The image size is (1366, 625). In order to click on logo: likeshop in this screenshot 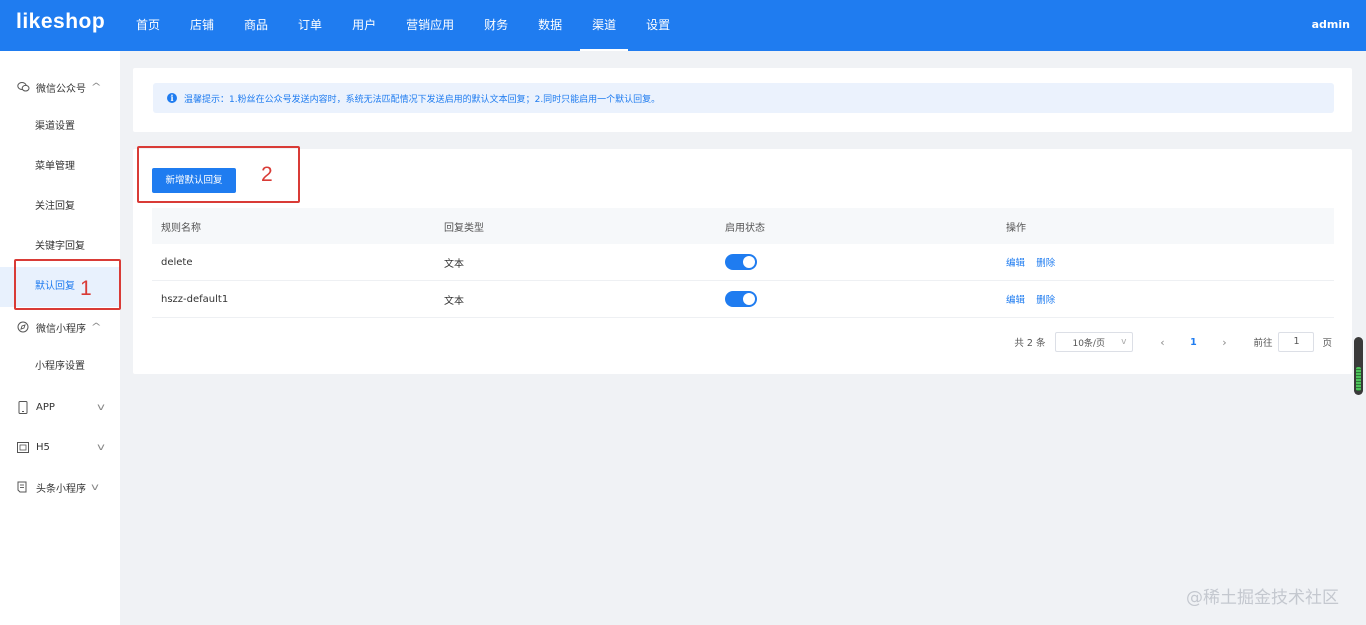, I will do `click(60, 22)`.